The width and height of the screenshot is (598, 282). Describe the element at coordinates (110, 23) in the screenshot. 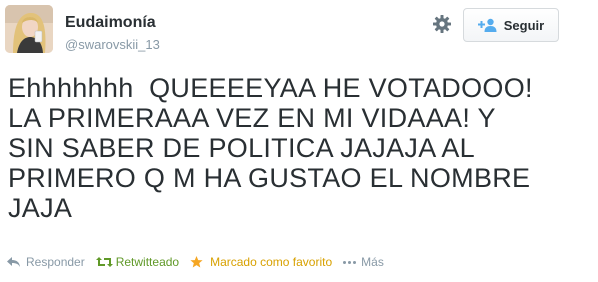

I see `user-display-name: Eudaimonía` at that location.